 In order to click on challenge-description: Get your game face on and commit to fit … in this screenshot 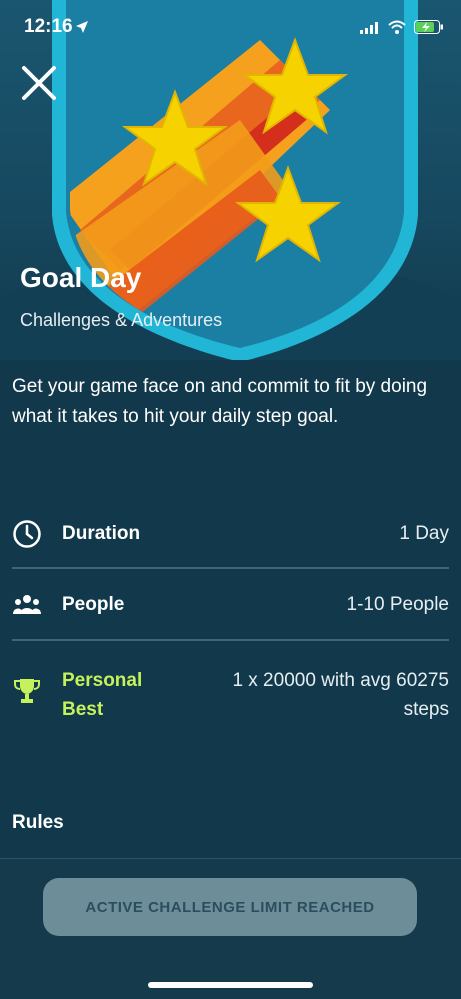, I will do `click(220, 401)`.